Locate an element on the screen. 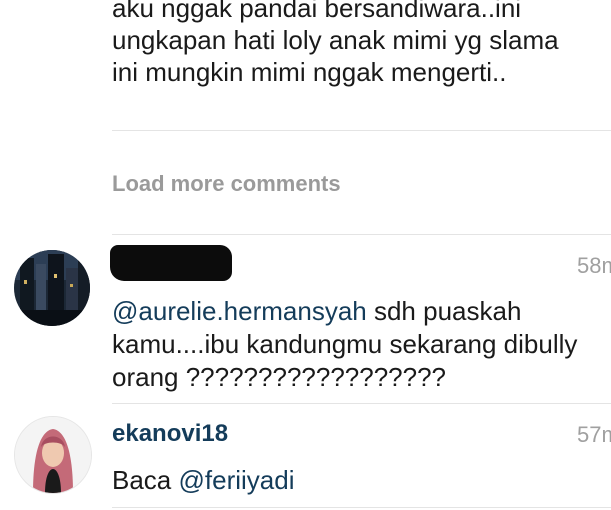 Image resolution: width=611 pixels, height=510 pixels. redacted-username is located at coordinates (171, 263).